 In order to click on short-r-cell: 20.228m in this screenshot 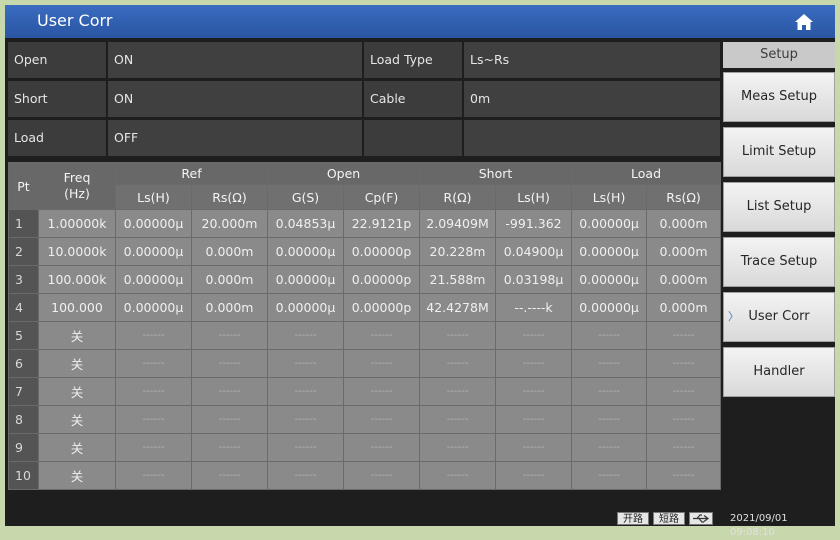, I will do `click(458, 251)`.